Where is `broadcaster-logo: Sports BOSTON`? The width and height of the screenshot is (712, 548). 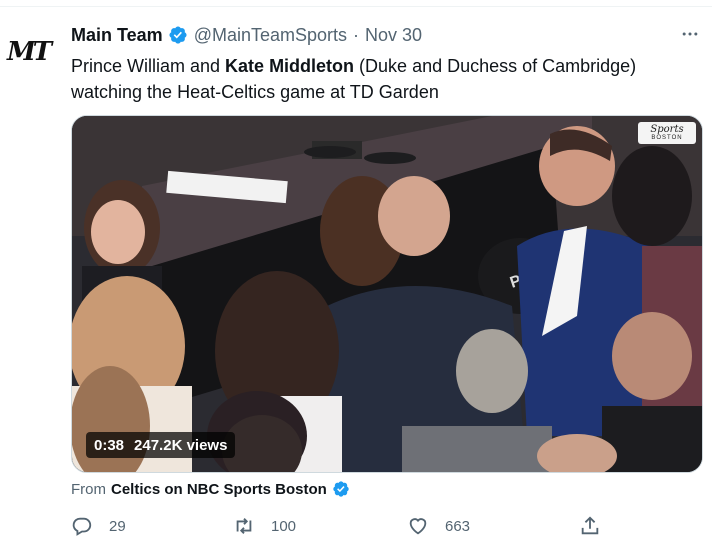
broadcaster-logo: Sports BOSTON is located at coordinates (667, 133).